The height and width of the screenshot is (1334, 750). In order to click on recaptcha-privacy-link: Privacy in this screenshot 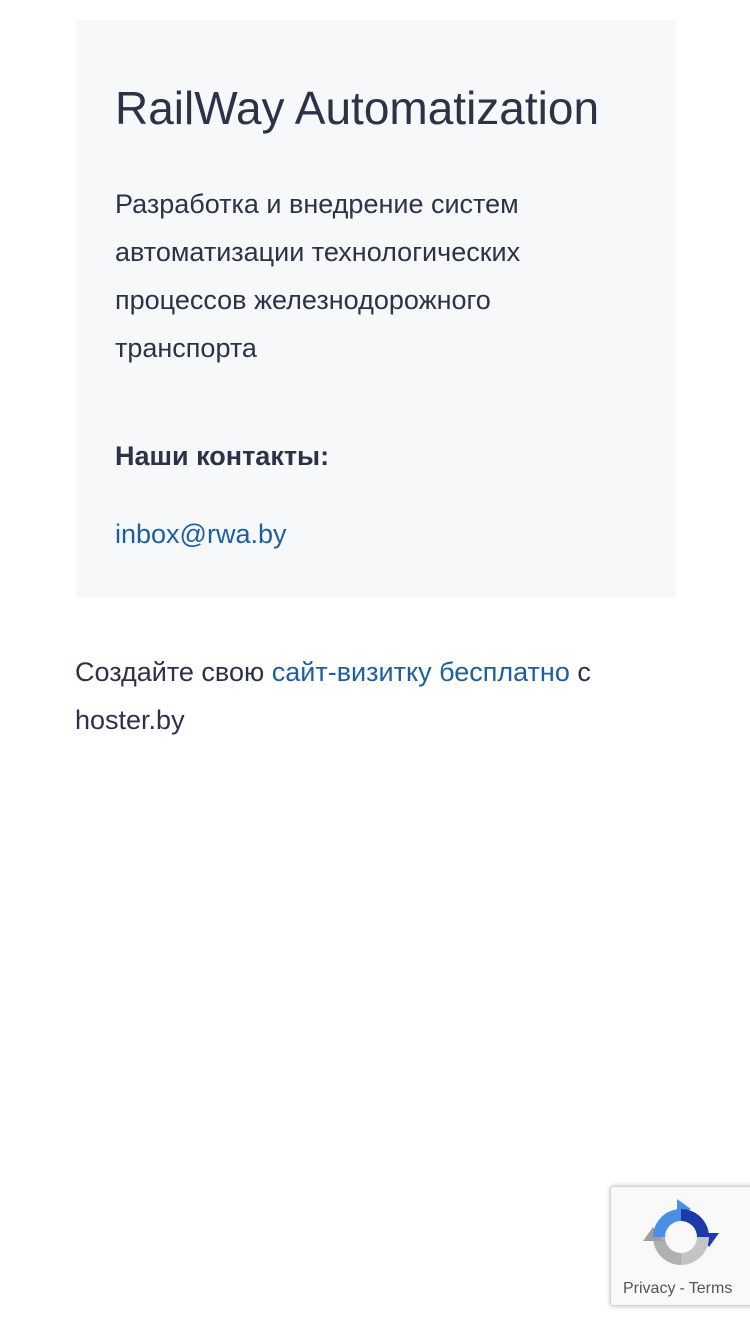, I will do `click(649, 1288)`.